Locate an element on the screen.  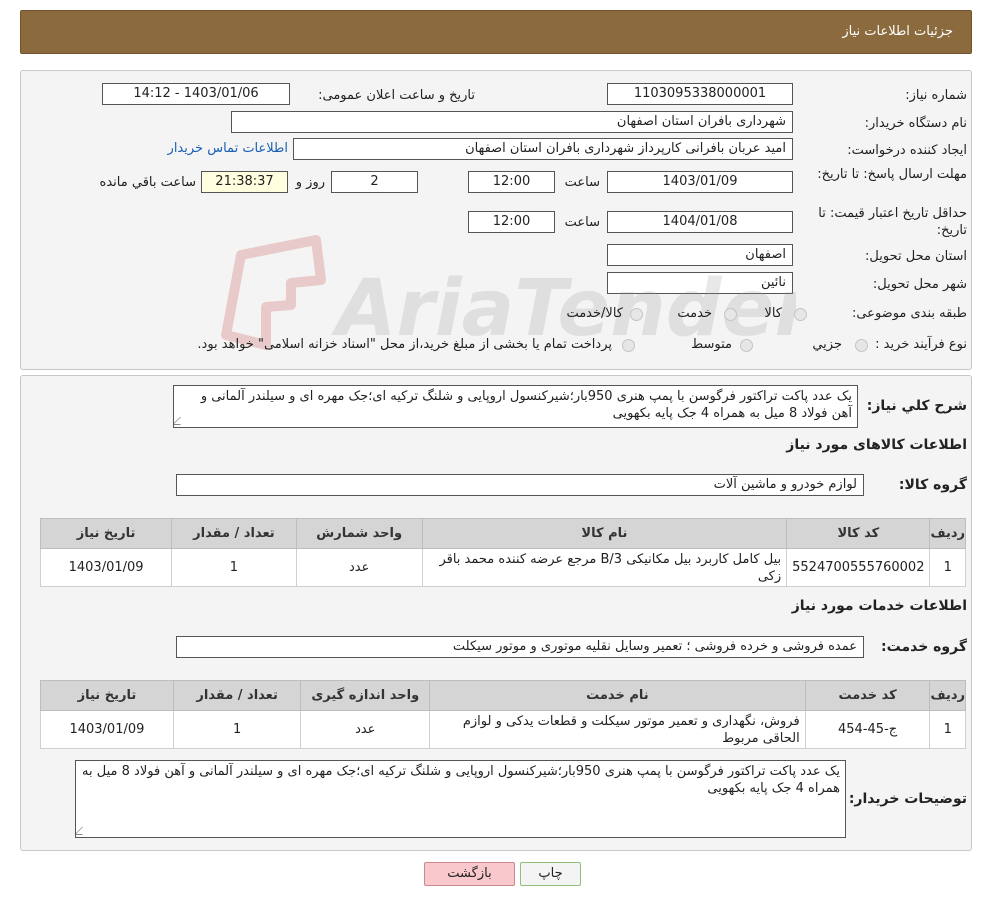
goods-col-qty: تعداد / مقدار is located at coordinates (234, 533).